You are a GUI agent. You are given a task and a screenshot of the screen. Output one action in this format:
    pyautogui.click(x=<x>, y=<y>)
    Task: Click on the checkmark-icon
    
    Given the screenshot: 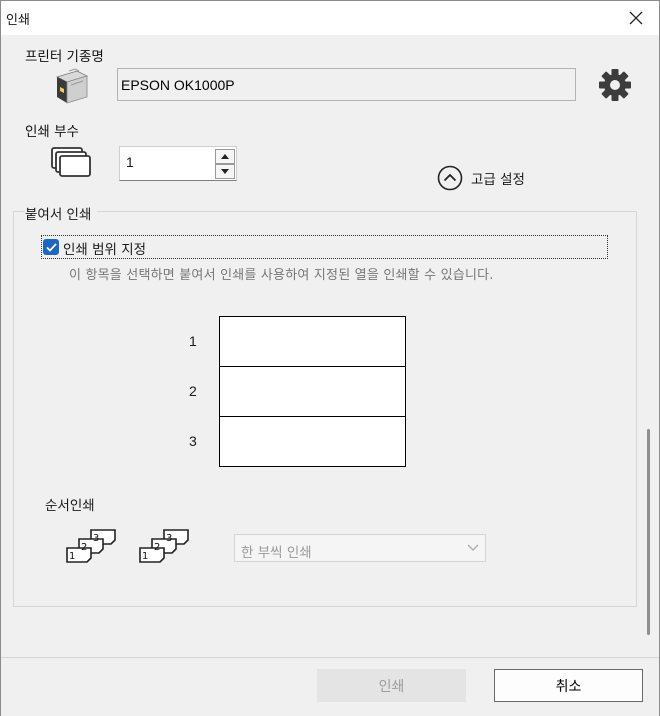 What is the action you would take?
    pyautogui.click(x=51, y=247)
    